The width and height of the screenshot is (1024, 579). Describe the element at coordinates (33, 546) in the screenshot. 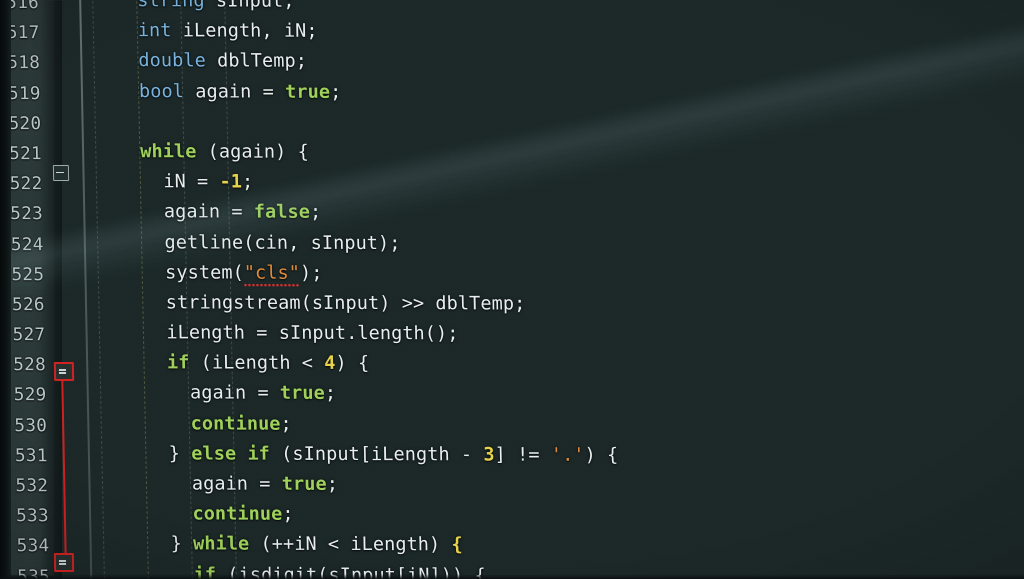

I see `line-number: 534` at that location.